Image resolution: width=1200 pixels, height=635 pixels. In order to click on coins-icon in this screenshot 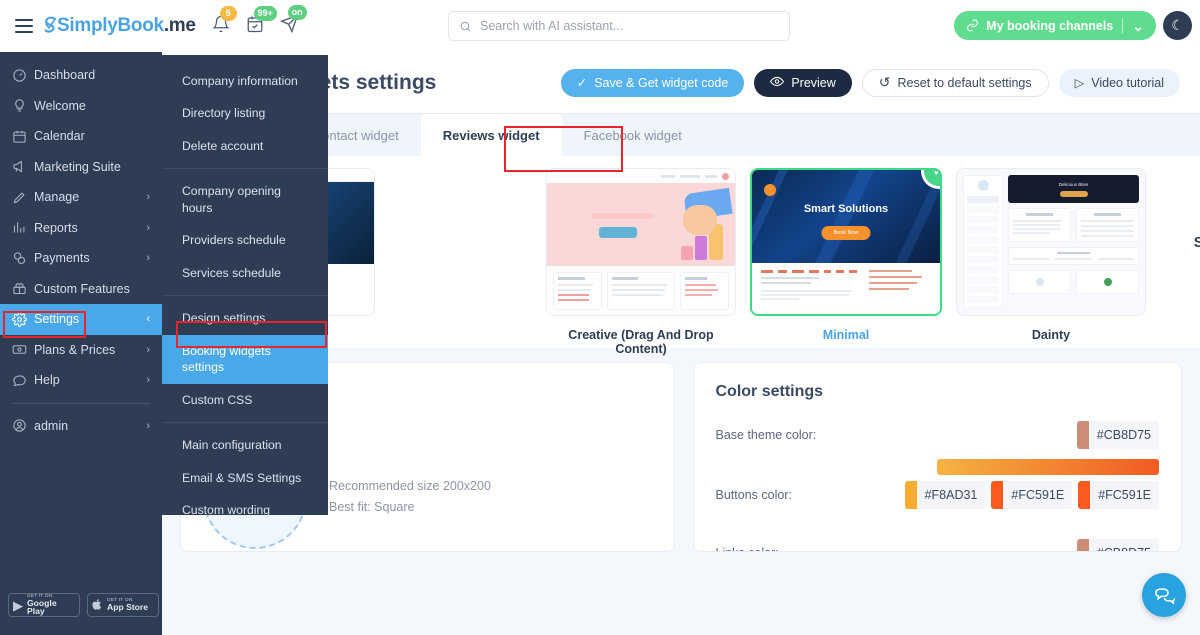, I will do `click(23, 258)`.